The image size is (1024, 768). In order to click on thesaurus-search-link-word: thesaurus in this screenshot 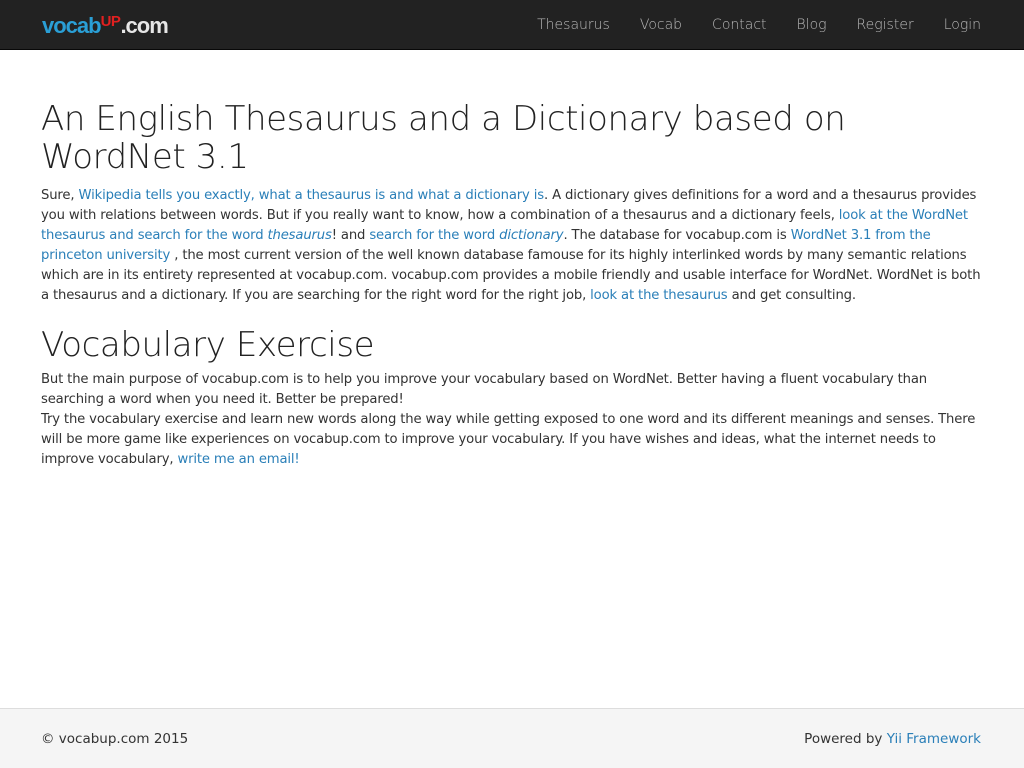, I will do `click(299, 235)`.